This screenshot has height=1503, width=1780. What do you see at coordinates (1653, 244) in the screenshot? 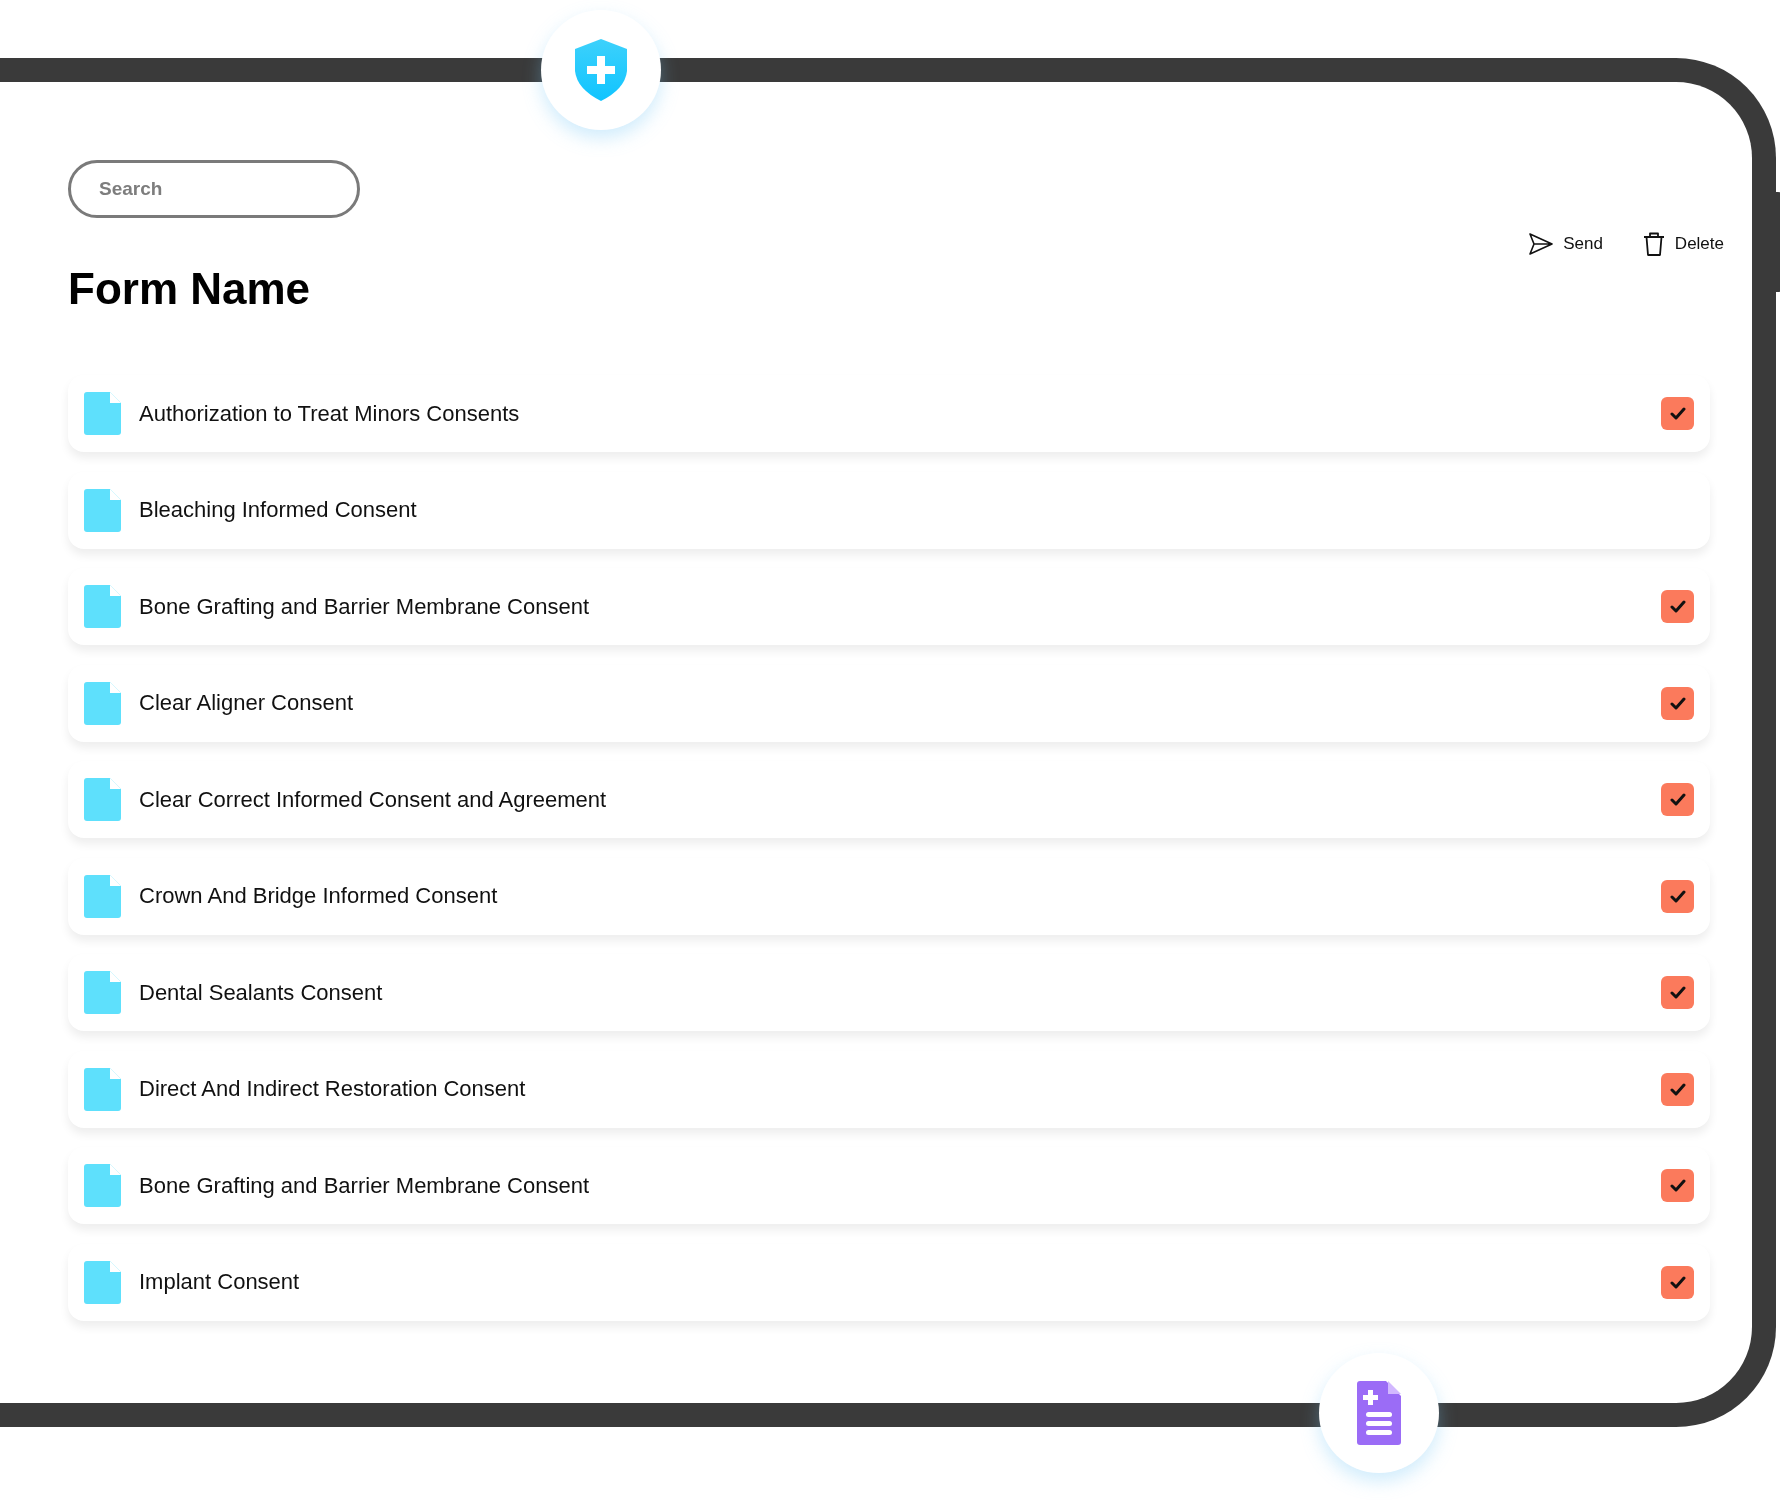
I see `trash-icon` at bounding box center [1653, 244].